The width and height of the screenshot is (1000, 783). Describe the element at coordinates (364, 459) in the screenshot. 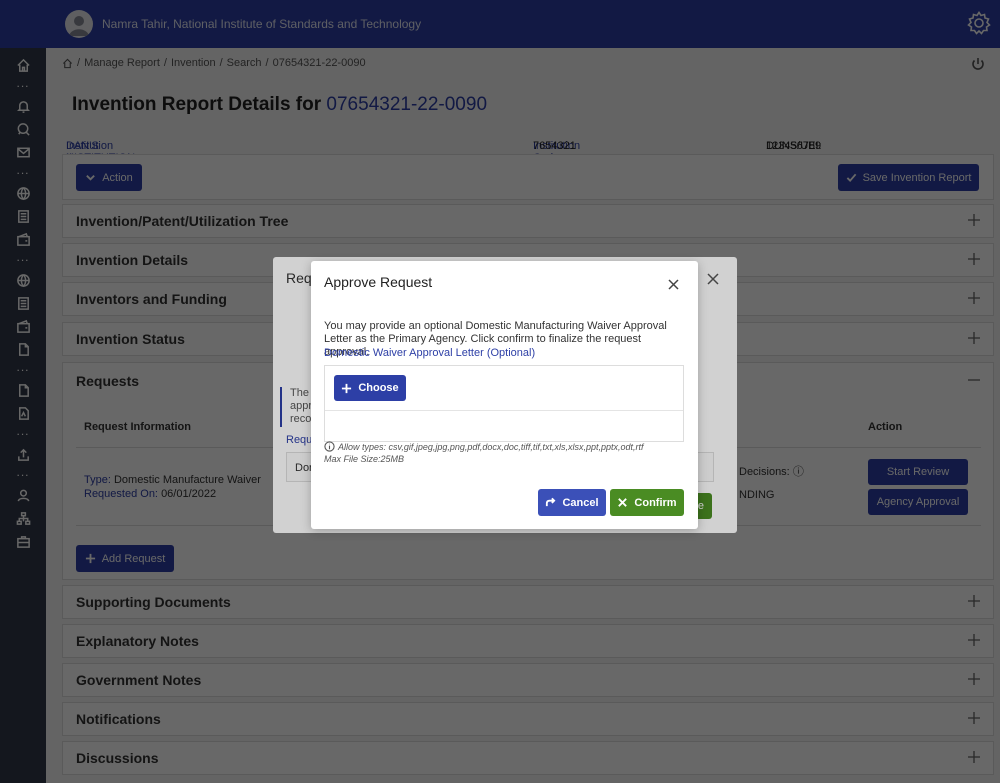

I see `max-file-size: Max File Size:25MB` at that location.